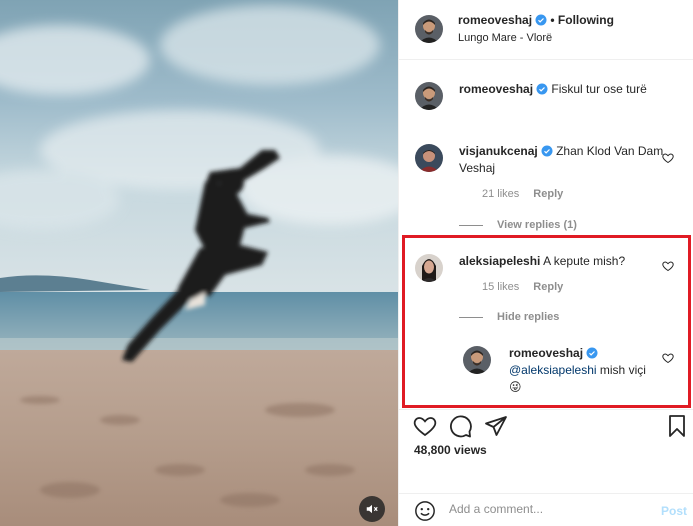 The height and width of the screenshot is (526, 693). I want to click on comment-meta: 21 likes Reply, so click(529, 194).